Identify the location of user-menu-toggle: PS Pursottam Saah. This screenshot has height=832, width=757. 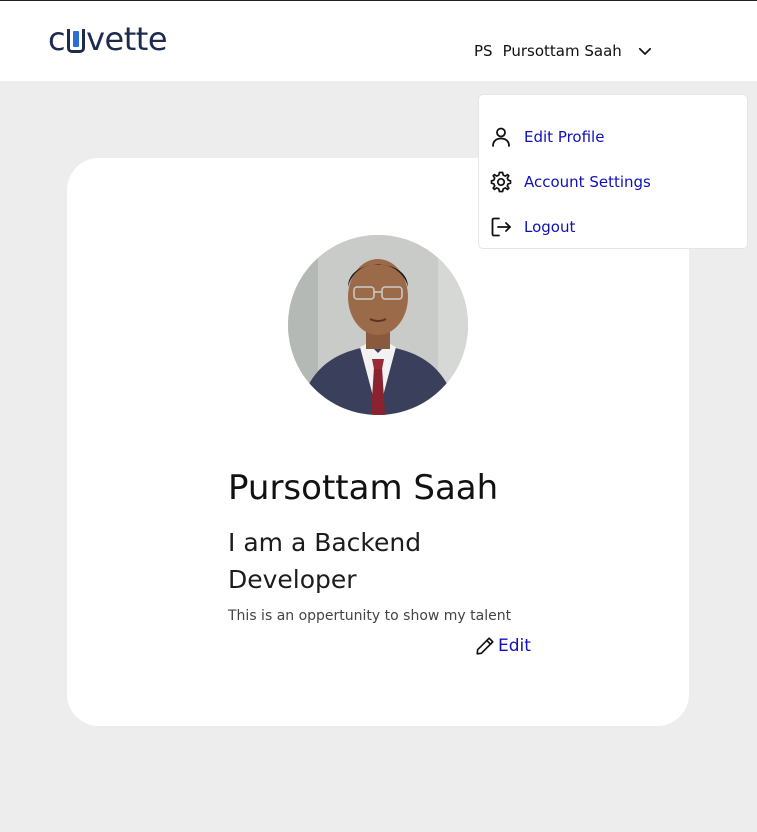
(564, 51).